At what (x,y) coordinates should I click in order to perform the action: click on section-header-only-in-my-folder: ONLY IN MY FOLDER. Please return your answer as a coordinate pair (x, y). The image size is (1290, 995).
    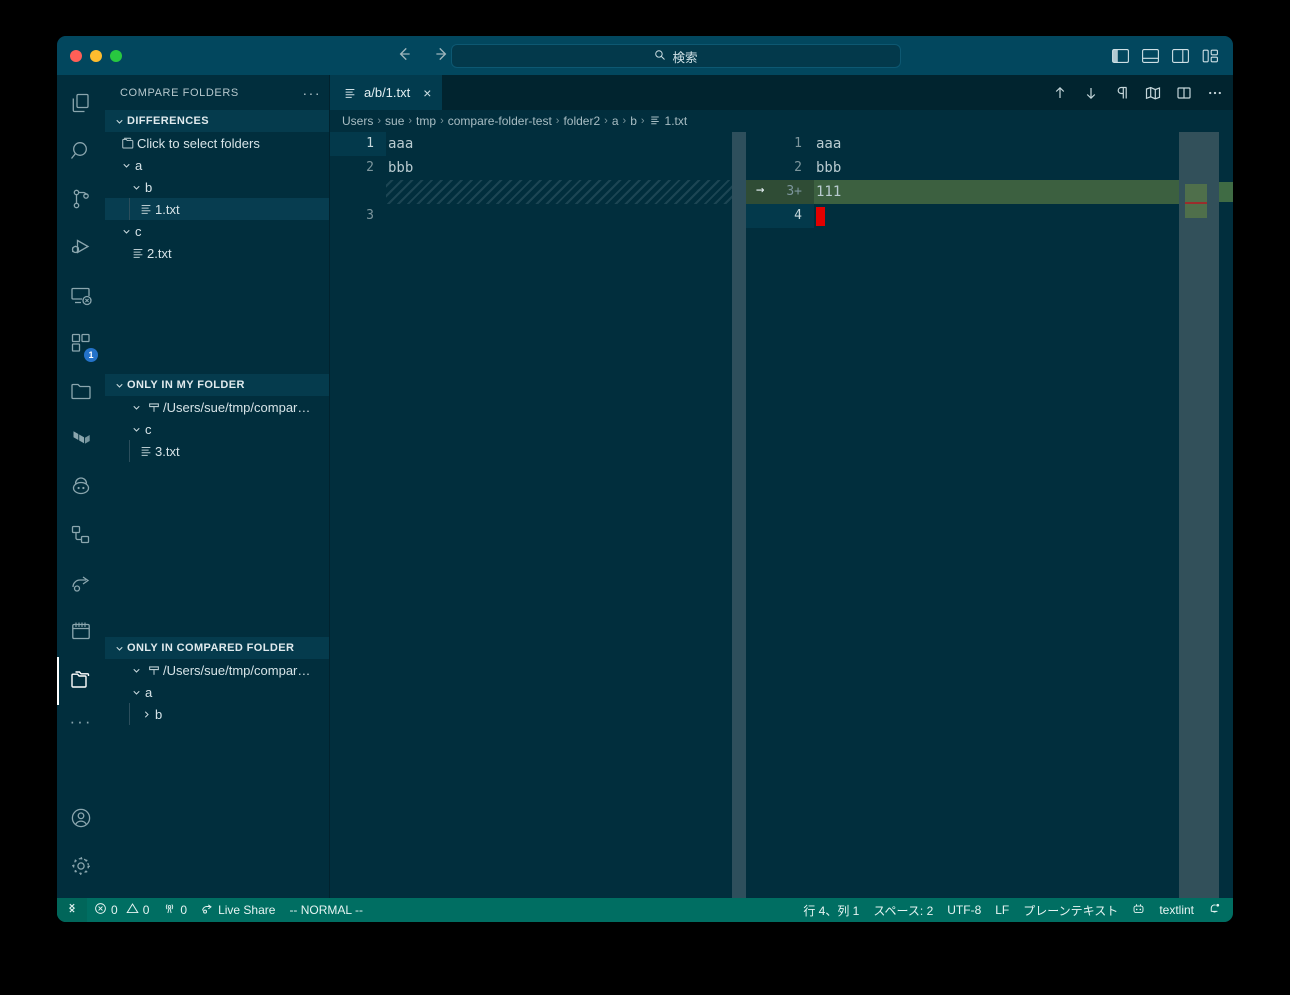
    Looking at the image, I should click on (217, 385).